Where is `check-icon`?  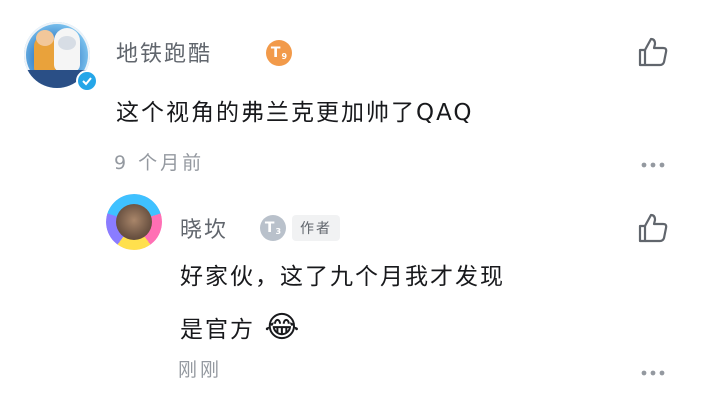 check-icon is located at coordinates (87, 81).